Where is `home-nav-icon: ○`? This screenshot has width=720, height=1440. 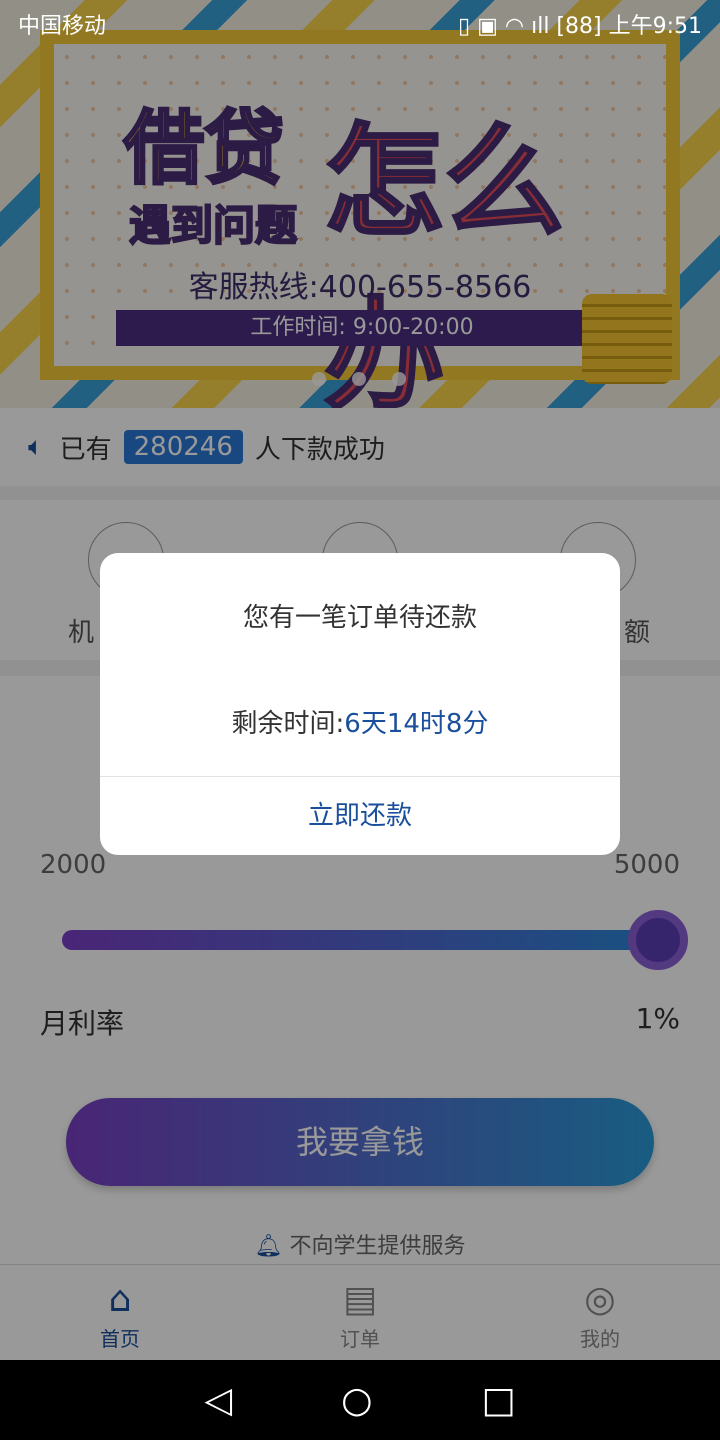 home-nav-icon: ○ is located at coordinates (356, 1400).